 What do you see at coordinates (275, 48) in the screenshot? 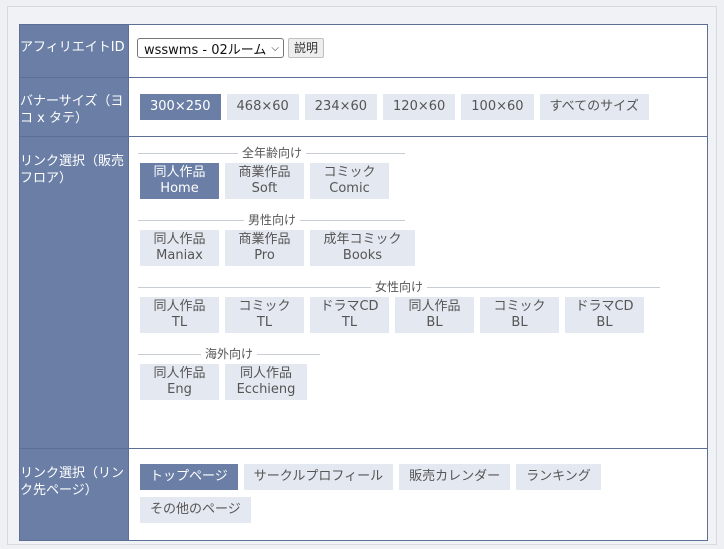
I see `chevron-down-icon: ⌵` at bounding box center [275, 48].